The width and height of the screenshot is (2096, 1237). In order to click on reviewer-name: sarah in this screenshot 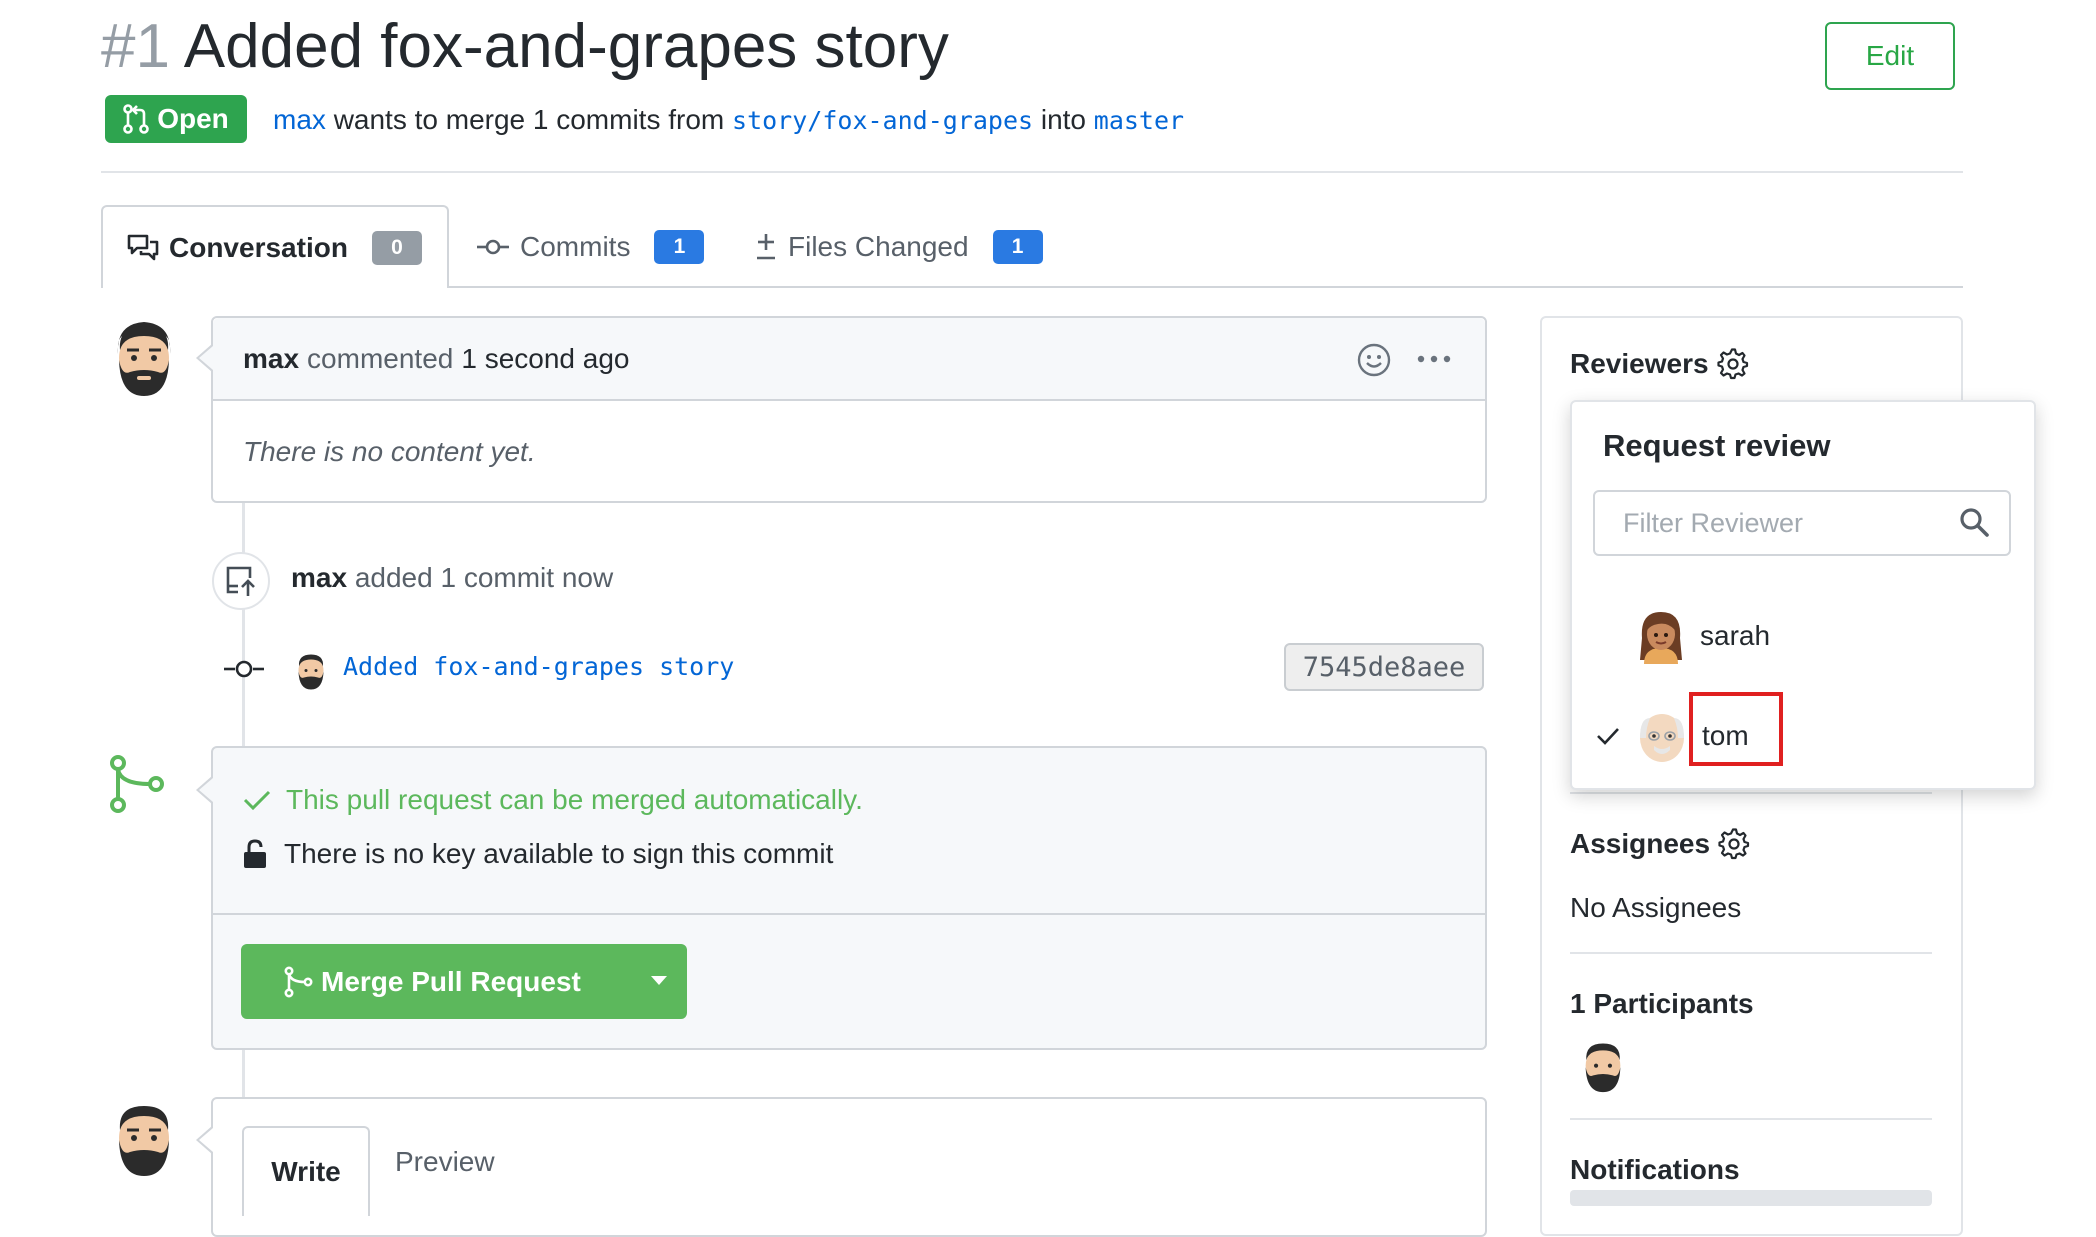, I will do `click(1735, 635)`.